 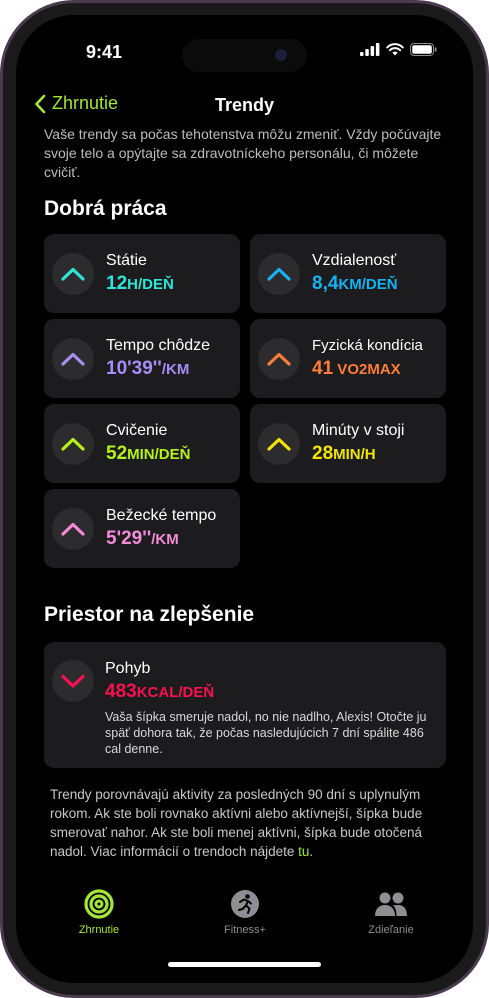 What do you see at coordinates (323, 453) in the screenshot?
I see `trend-number: 28` at bounding box center [323, 453].